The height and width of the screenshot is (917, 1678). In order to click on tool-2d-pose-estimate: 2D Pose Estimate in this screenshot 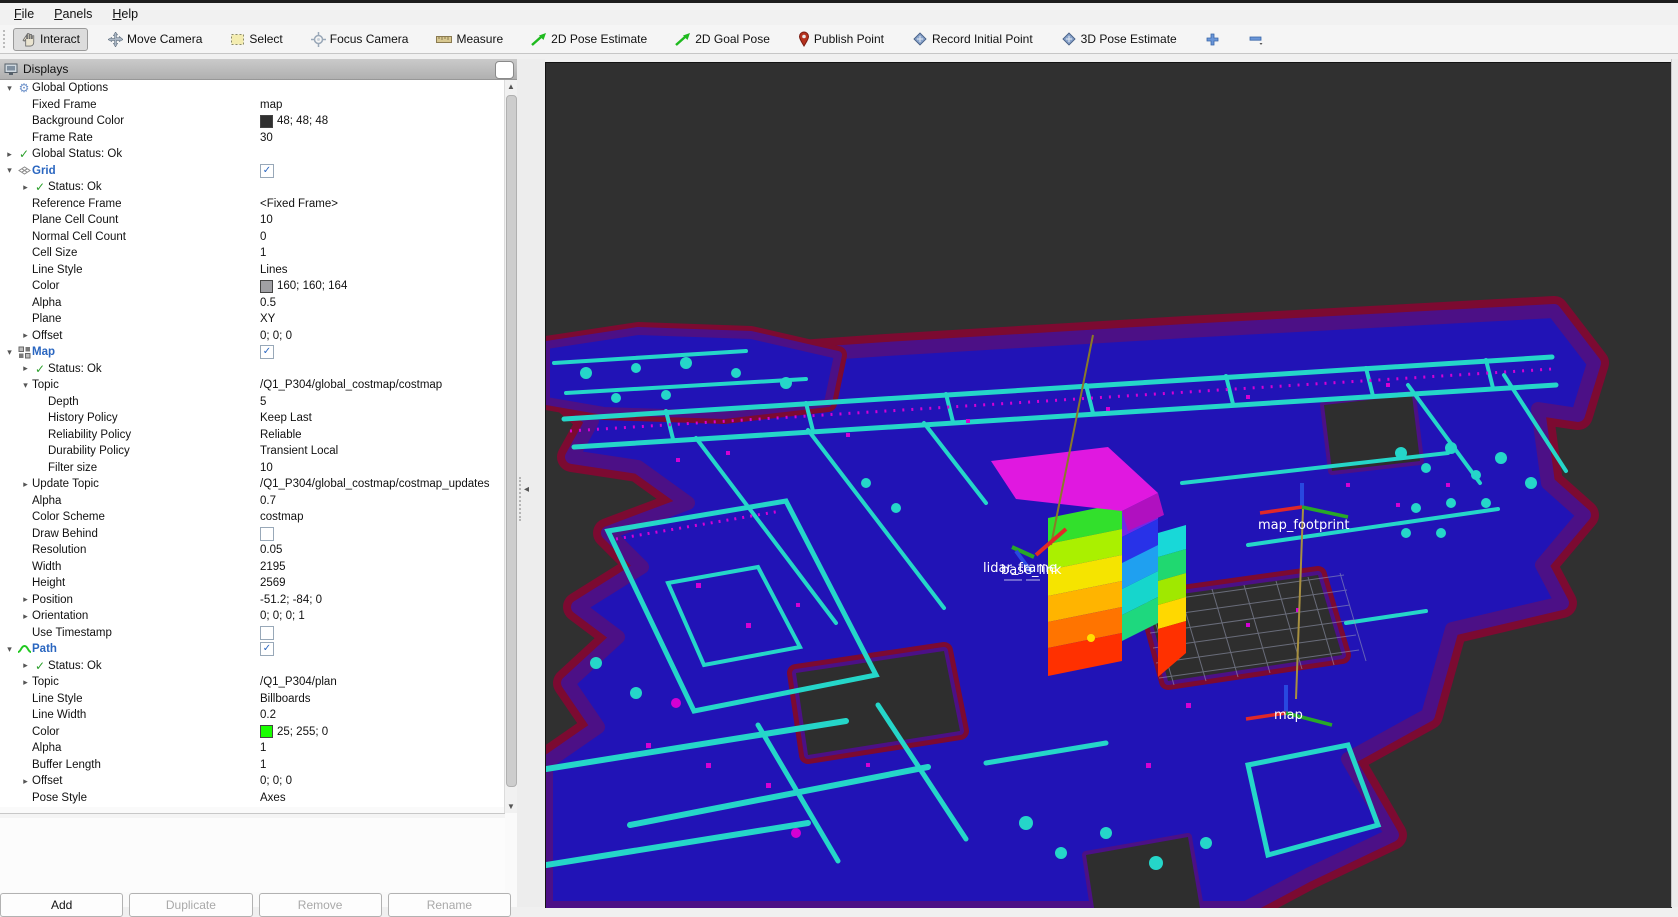, I will do `click(589, 39)`.